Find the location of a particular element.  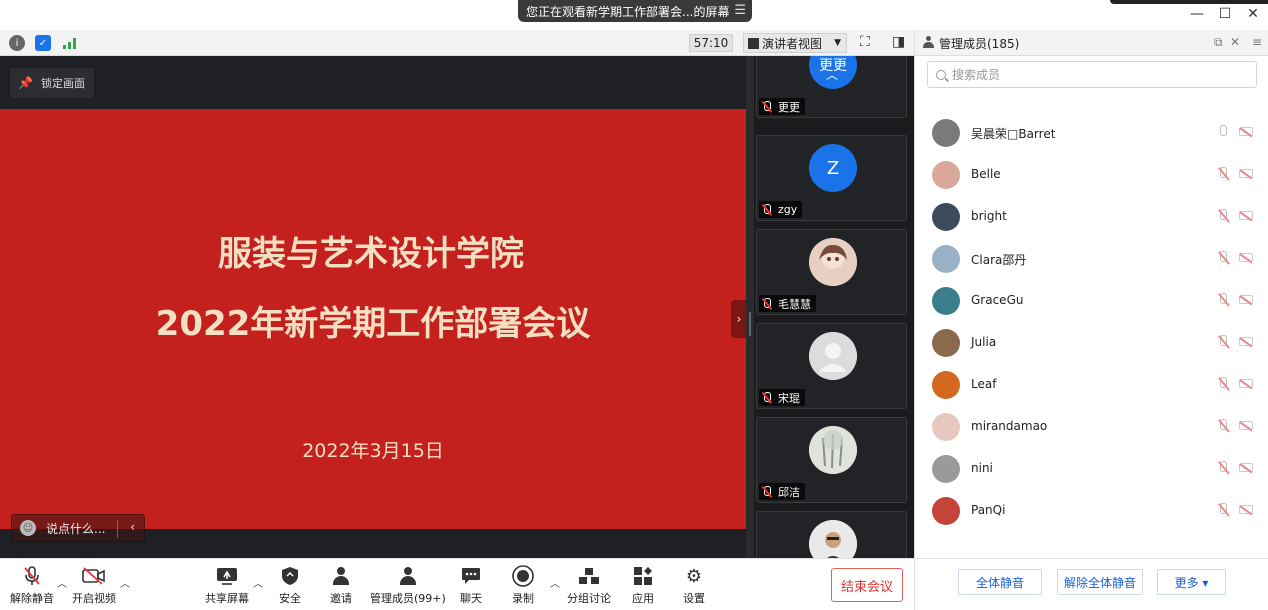

member-row: bright is located at coordinates (1091, 219).